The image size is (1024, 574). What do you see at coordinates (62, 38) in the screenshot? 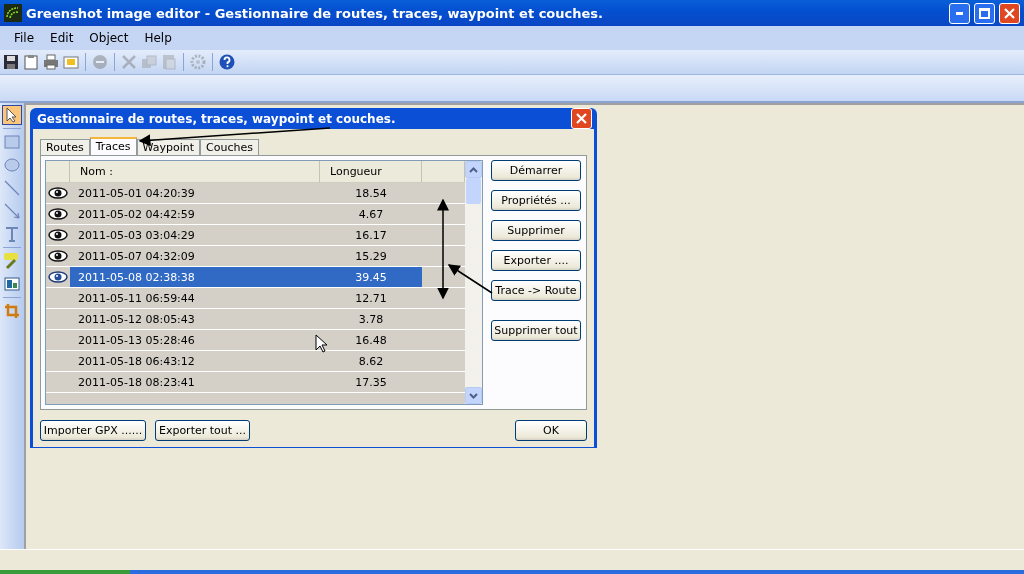
I see `menu-item: Edit` at bounding box center [62, 38].